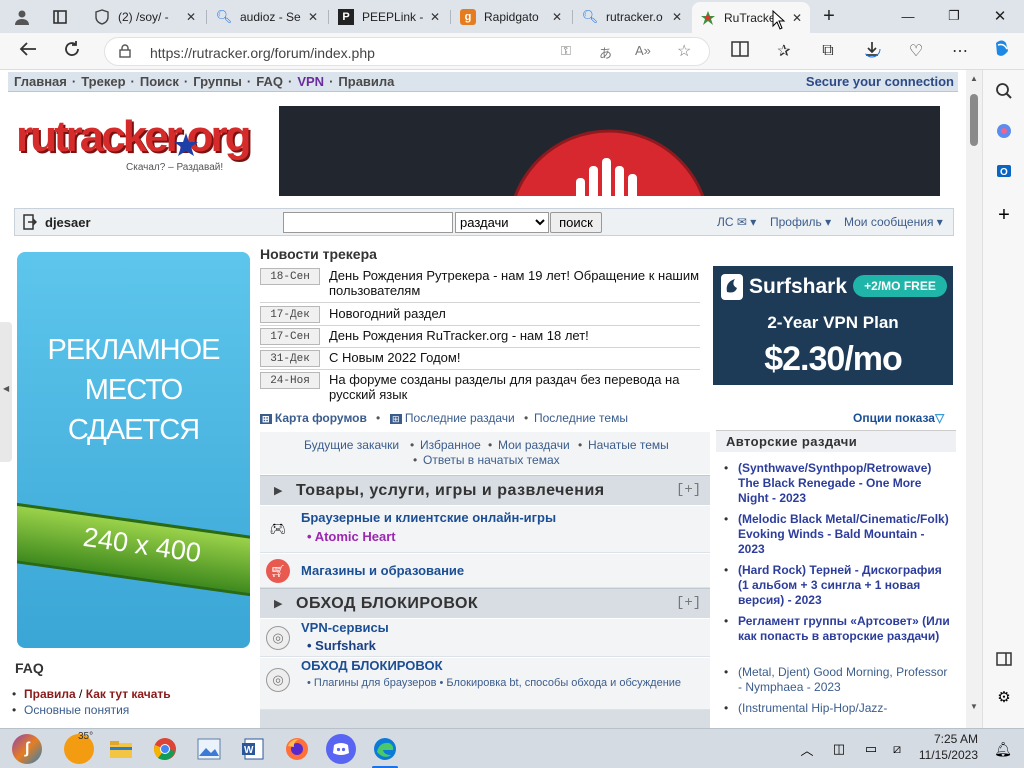 The height and width of the screenshot is (768, 1024). Describe the element at coordinates (1003, 749) in the screenshot. I see `notifications-bell-icon: 🔔︎` at that location.